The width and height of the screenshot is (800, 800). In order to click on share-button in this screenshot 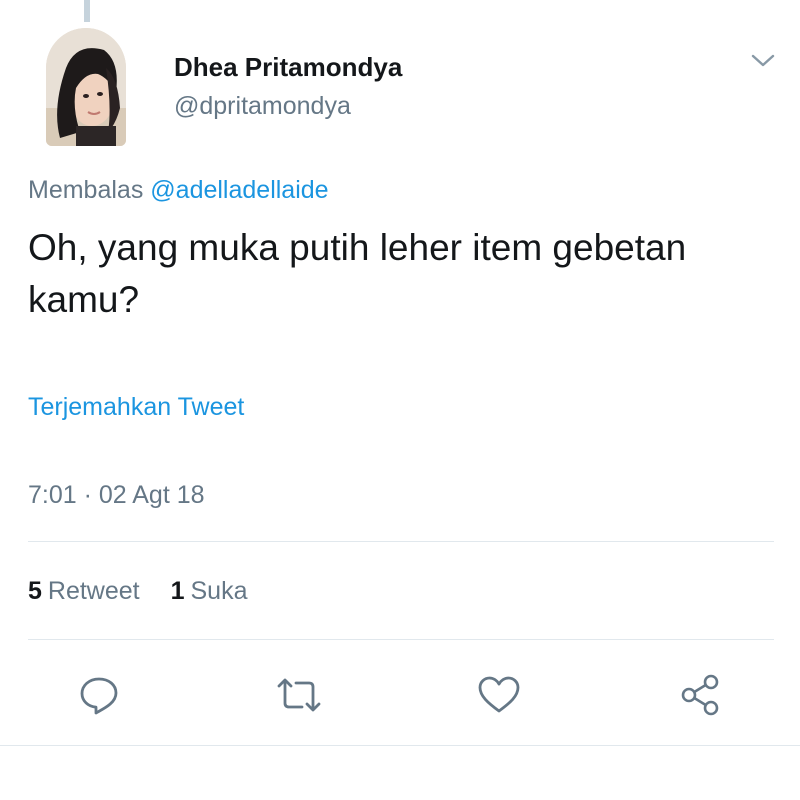, I will do `click(701, 695)`.